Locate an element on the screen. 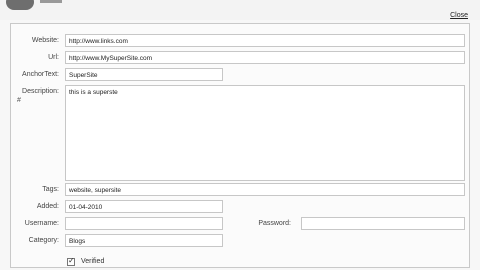  category-select: Blogs is located at coordinates (144, 240).